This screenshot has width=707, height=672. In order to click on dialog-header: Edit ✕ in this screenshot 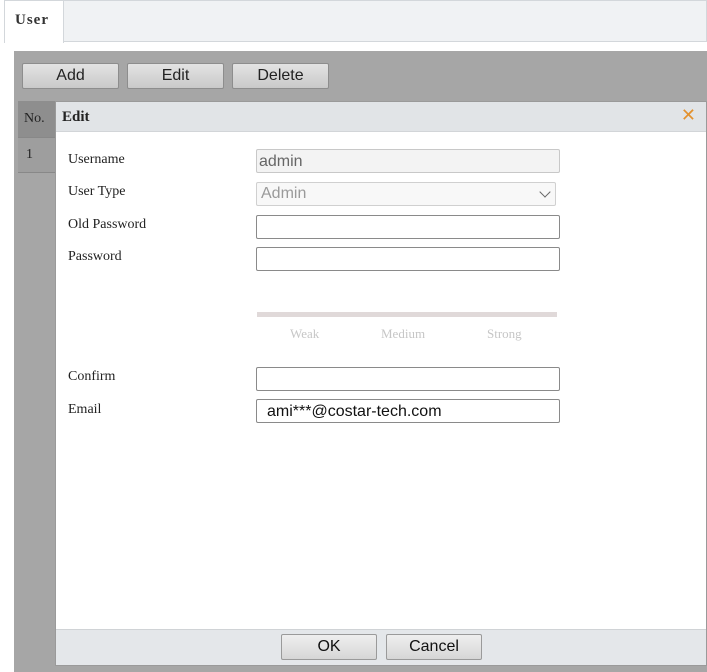, I will do `click(381, 117)`.